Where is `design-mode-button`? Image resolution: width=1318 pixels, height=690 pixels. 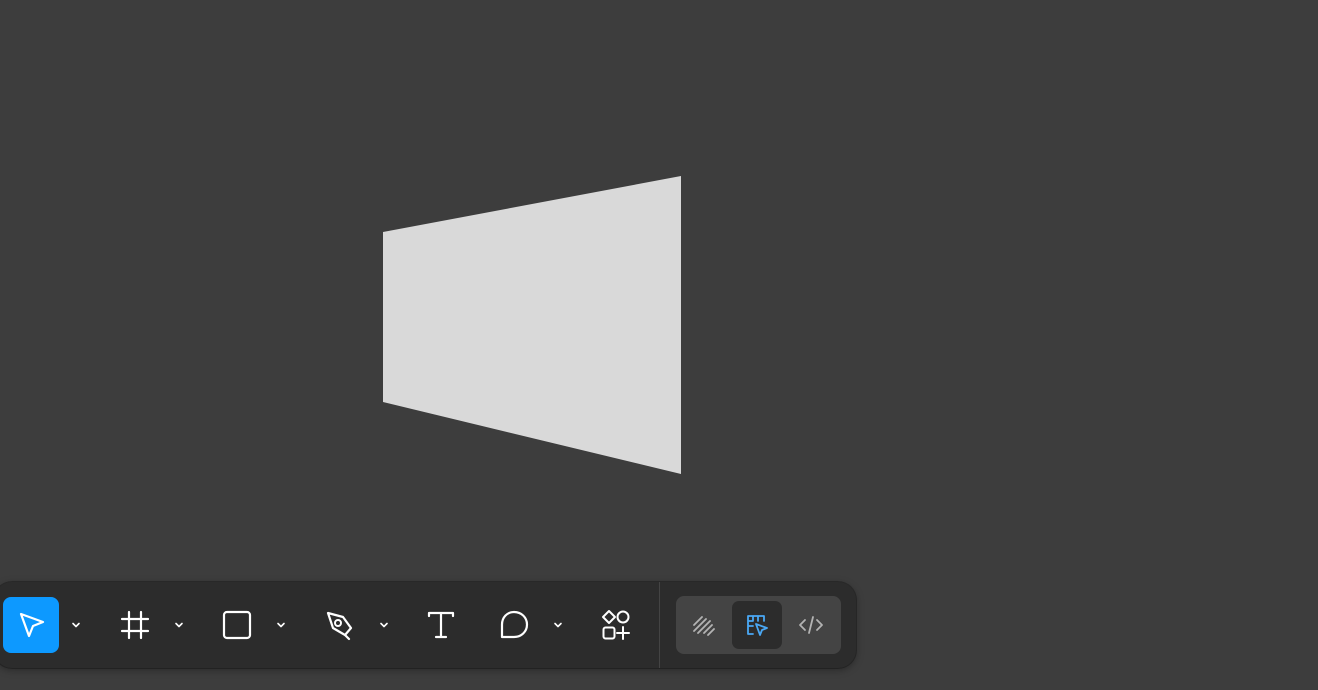 design-mode-button is located at coordinates (757, 625).